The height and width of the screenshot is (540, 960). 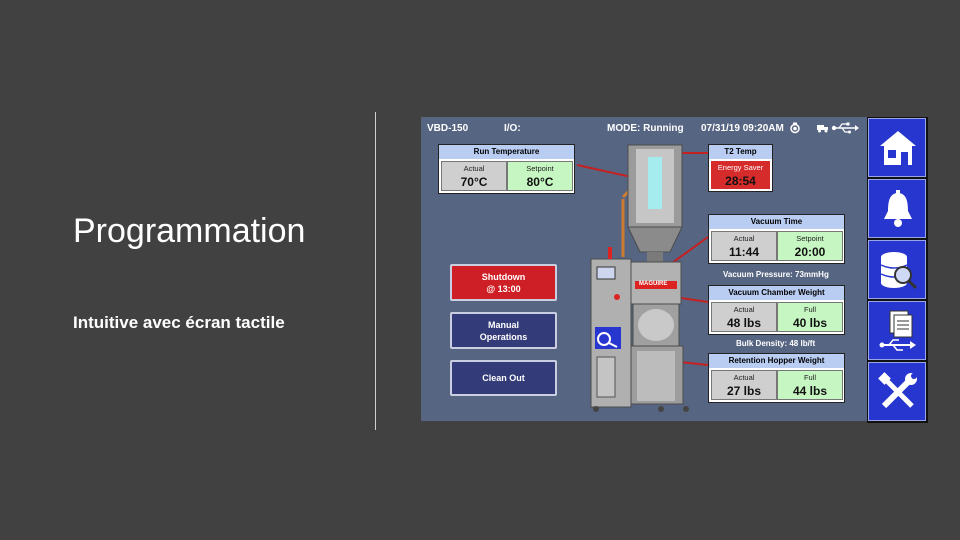 I want to click on tools-button, so click(x=897, y=391).